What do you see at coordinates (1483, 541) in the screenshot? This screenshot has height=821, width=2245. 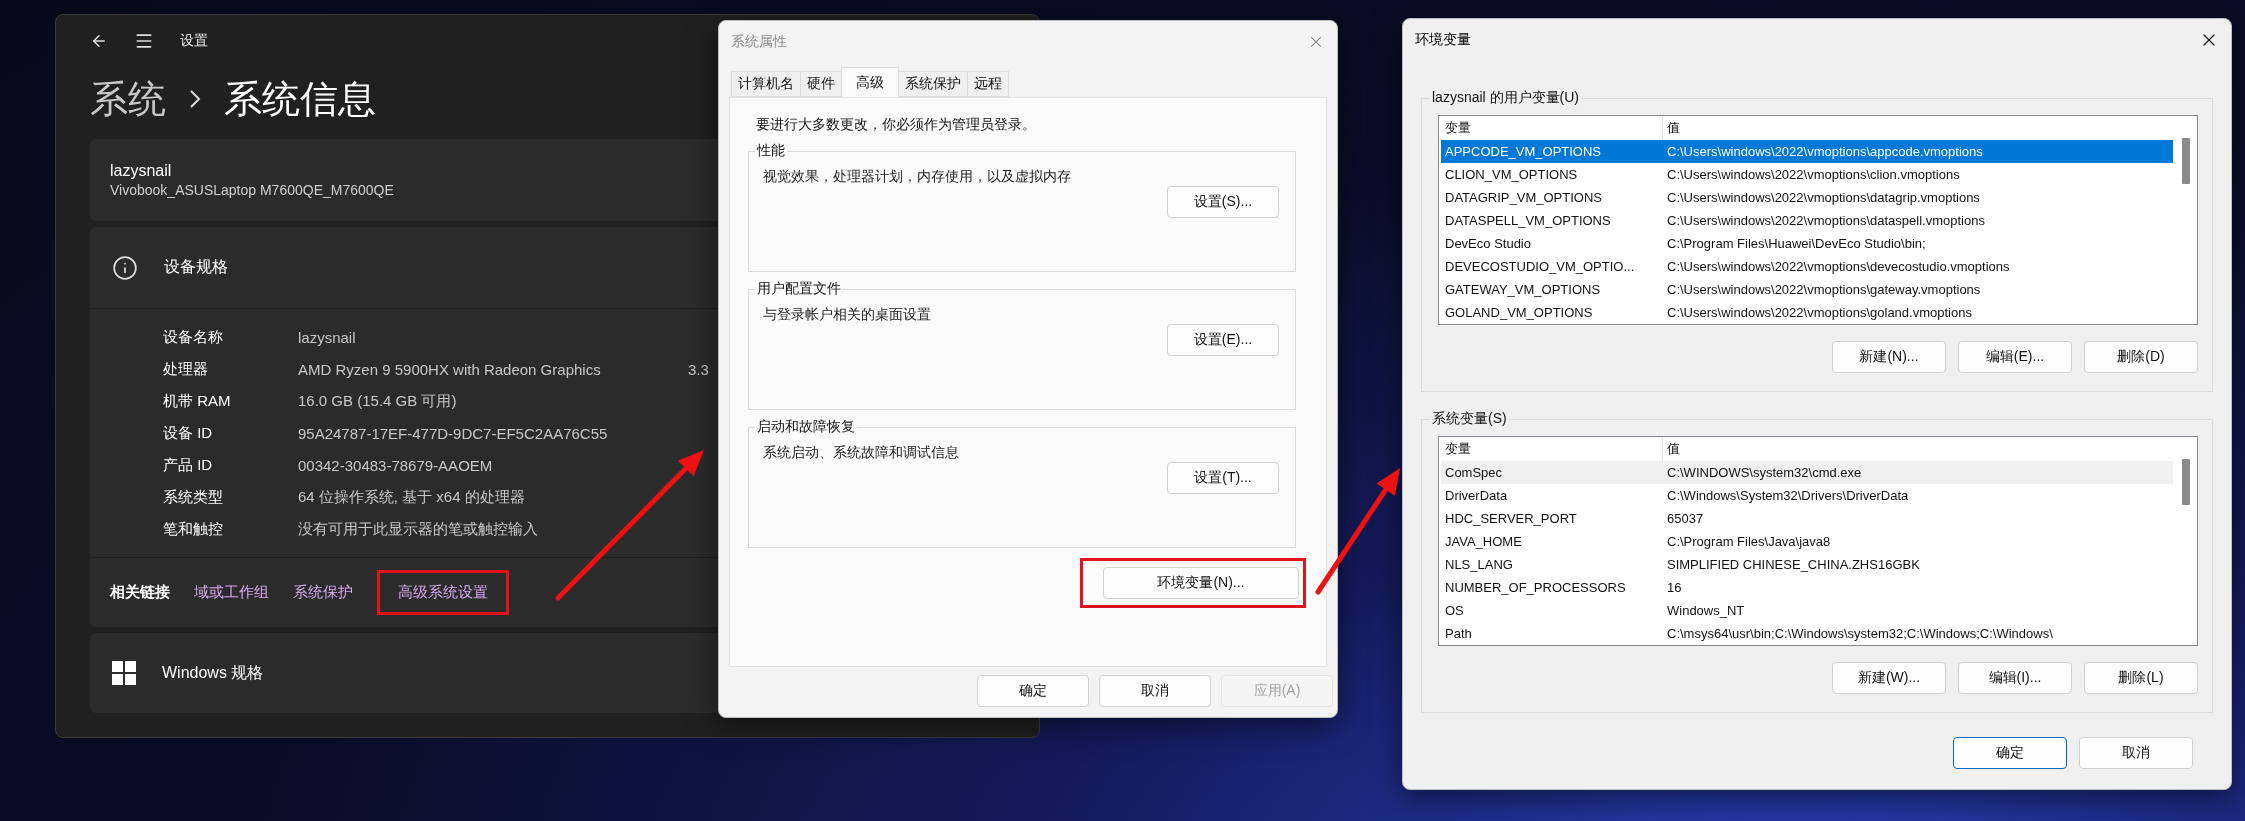 I see `variable-name: JAVA_HOME` at bounding box center [1483, 541].